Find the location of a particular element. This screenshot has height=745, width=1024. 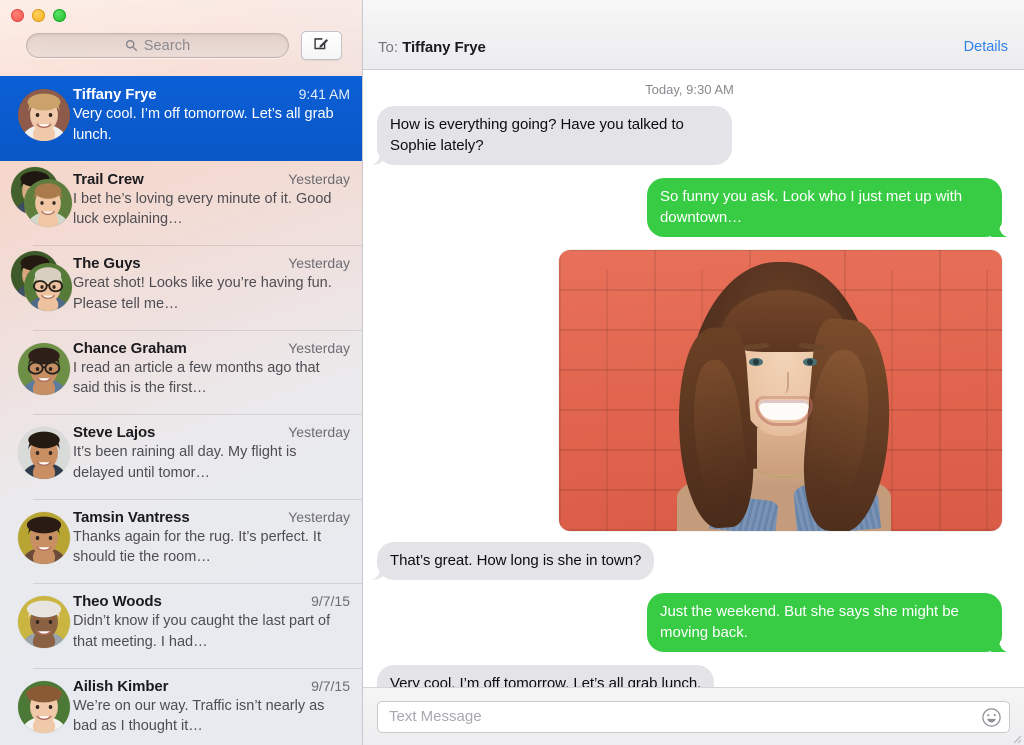

compose-bar: Text Message is located at coordinates (693, 716).